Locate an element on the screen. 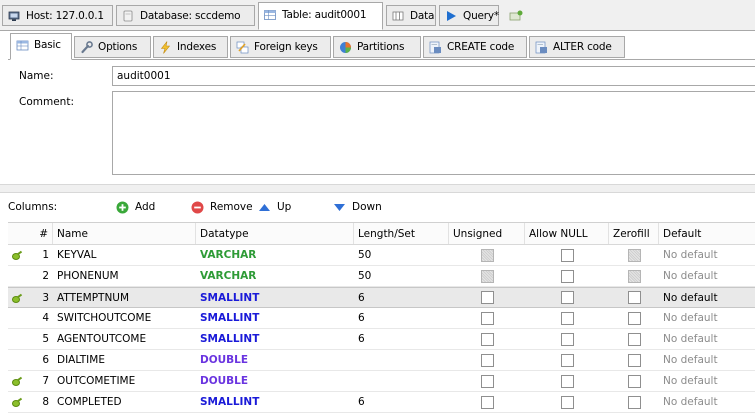  table-row: 1 KEYVAL VARCHAR 50 No default is located at coordinates (381, 255).